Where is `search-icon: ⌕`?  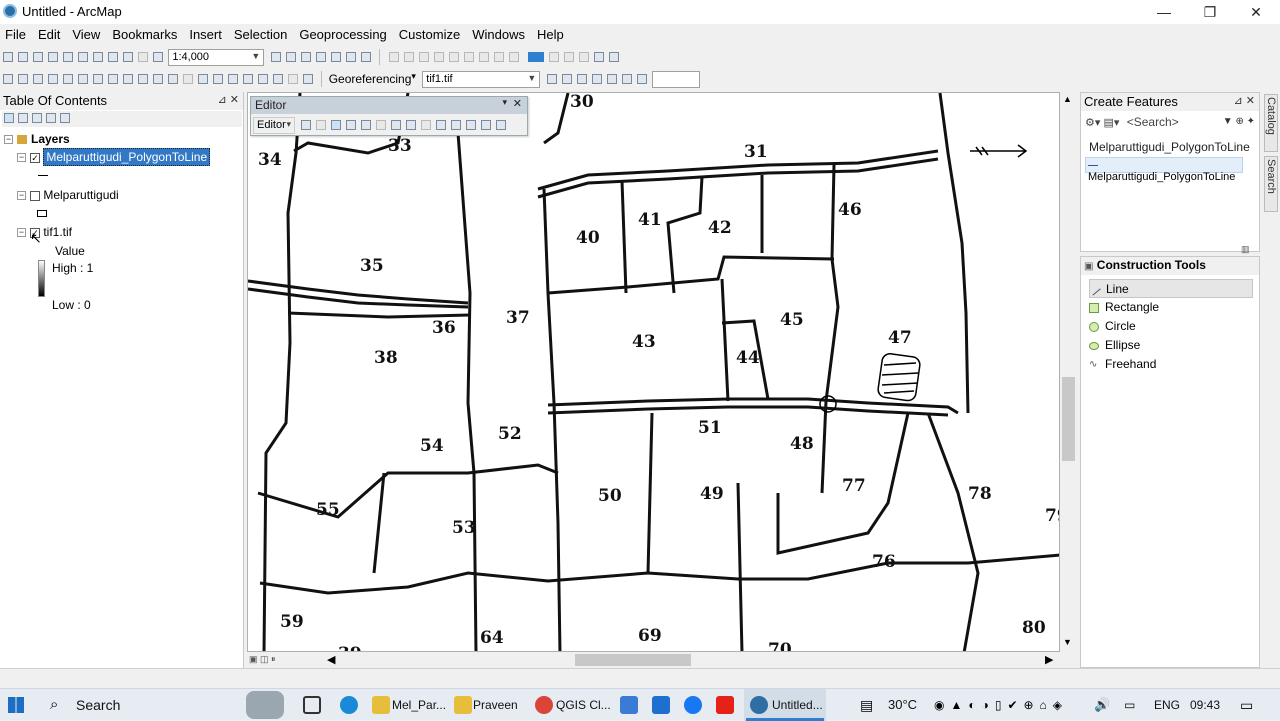
search-icon: ⌕ is located at coordinates (54, 705).